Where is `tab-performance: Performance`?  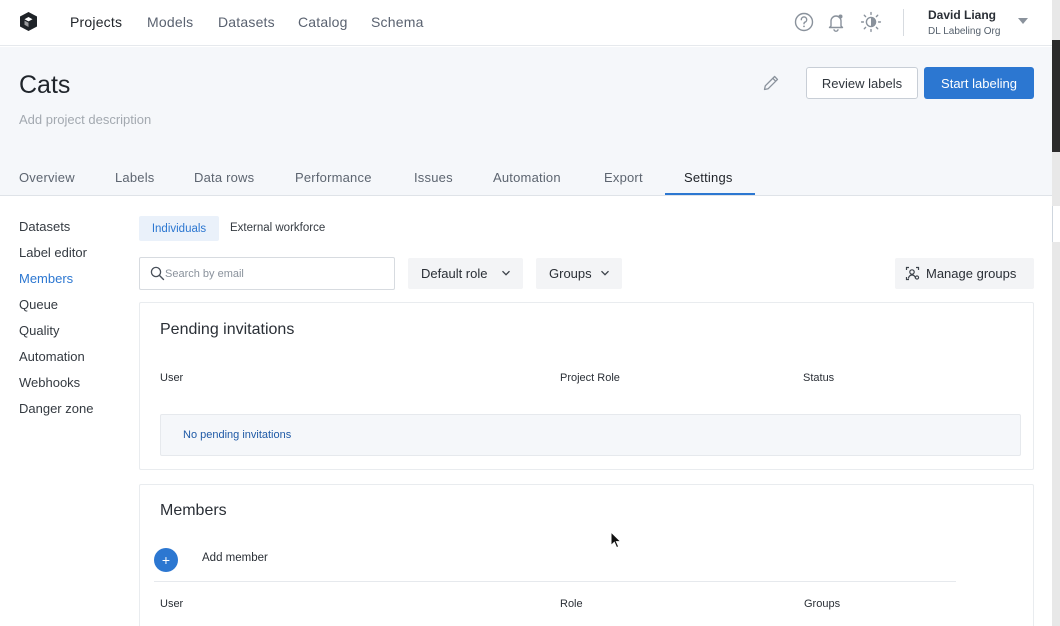 tab-performance: Performance is located at coordinates (333, 177).